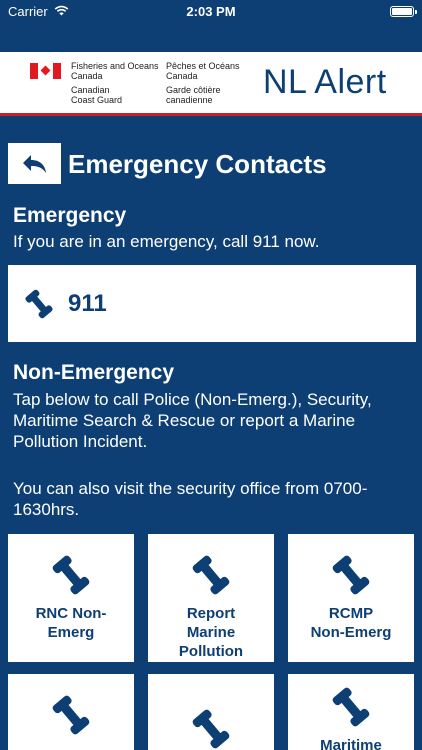 Image resolution: width=422 pixels, height=750 pixels. I want to click on call-rnc-non-emergency-button: RNC Non- Emerg, so click(71, 598).